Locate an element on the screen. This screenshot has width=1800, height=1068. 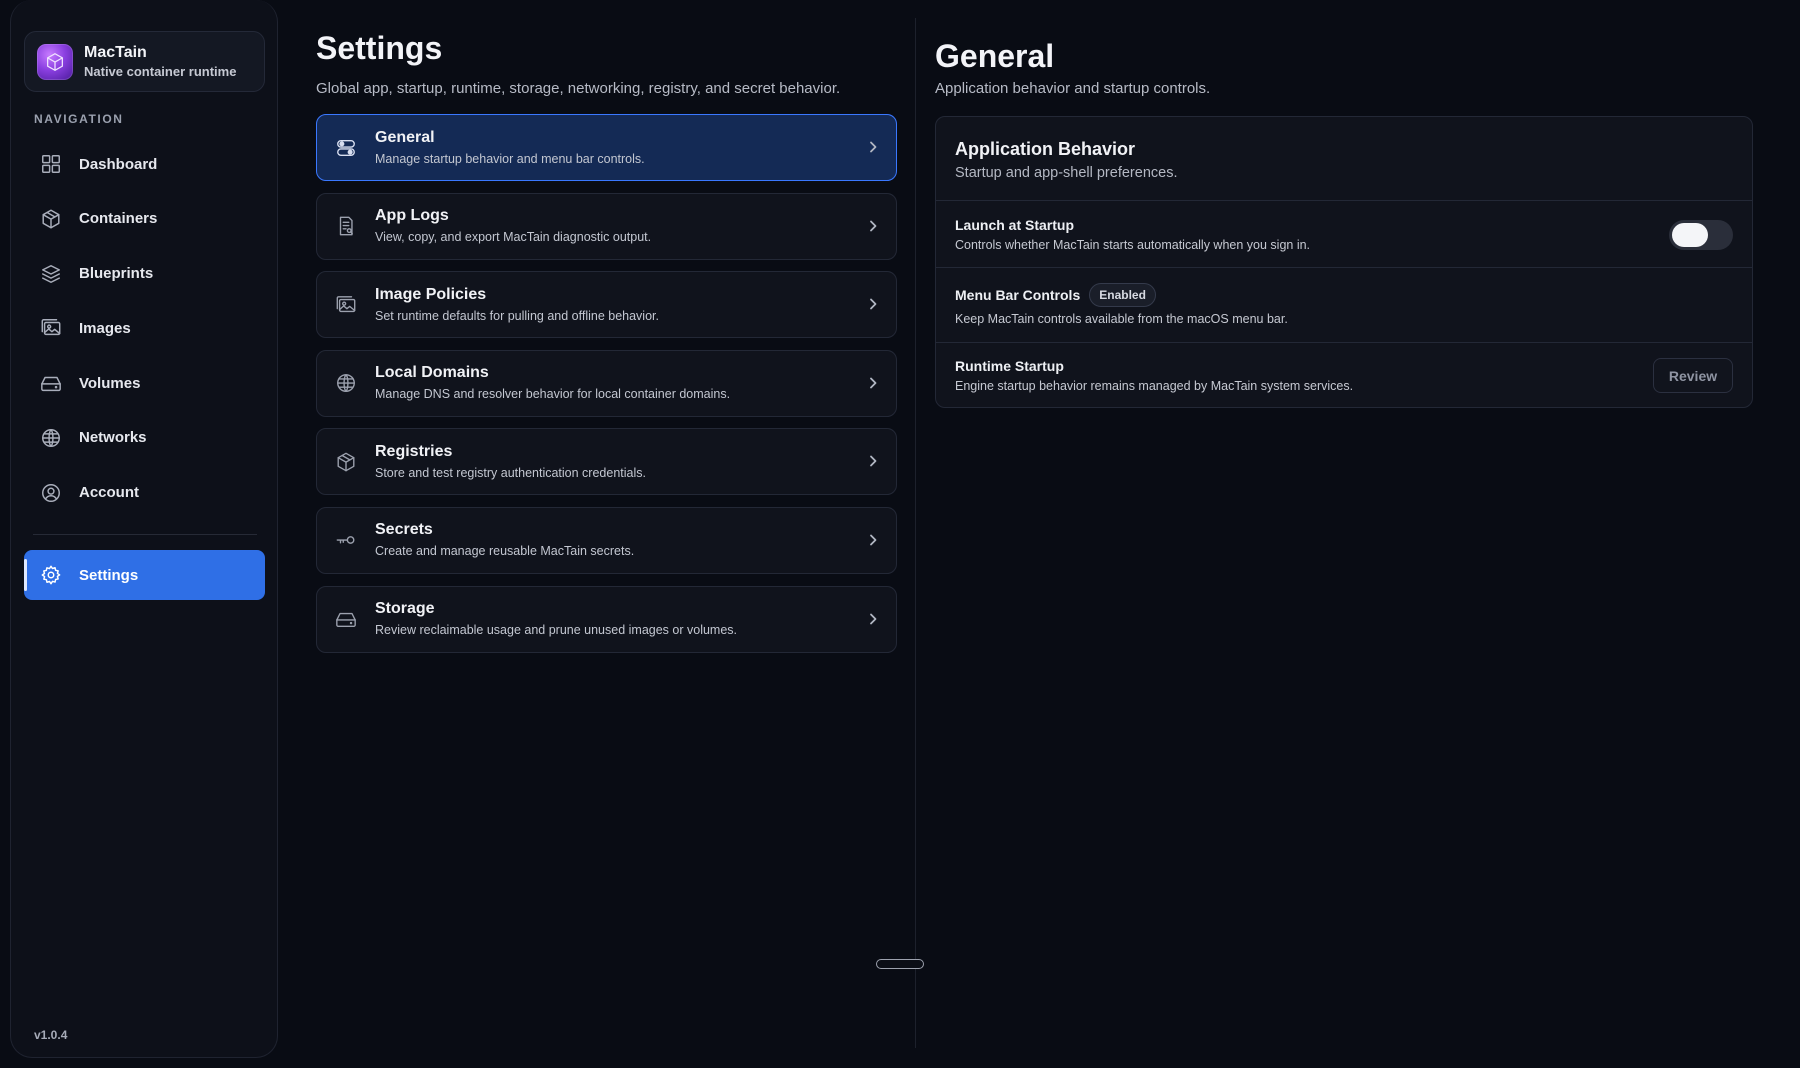
sidebar-item-label: Blueprints is located at coordinates (116, 274).